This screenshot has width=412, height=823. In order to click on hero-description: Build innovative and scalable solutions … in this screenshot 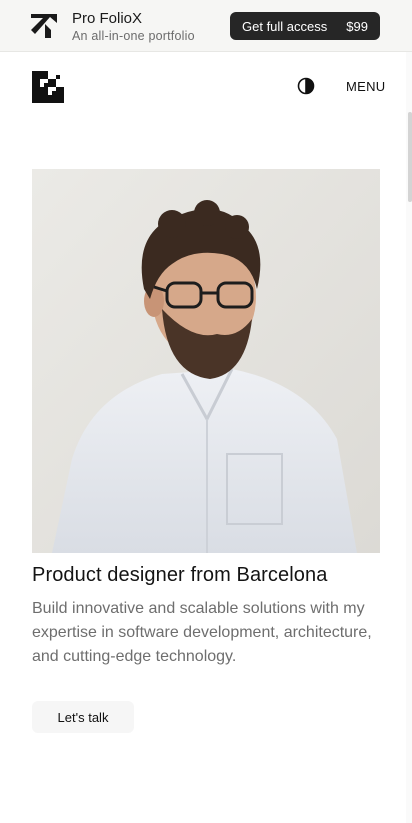, I will do `click(202, 632)`.